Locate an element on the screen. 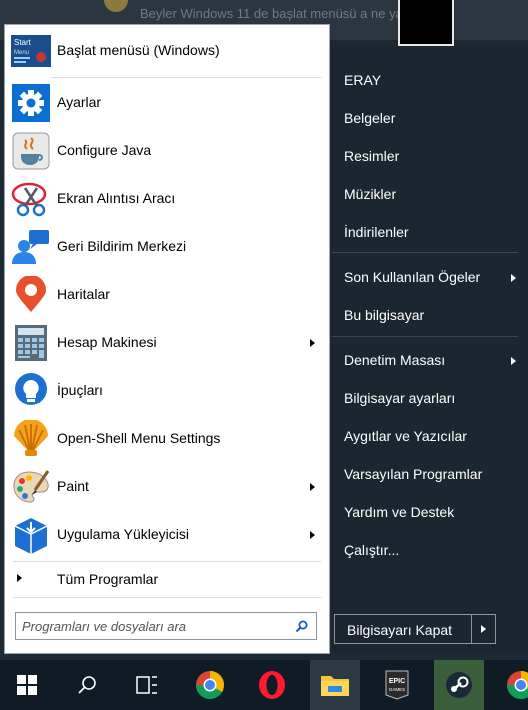 The width and height of the screenshot is (528, 710). program-maps: Haritalar is located at coordinates (167, 295).